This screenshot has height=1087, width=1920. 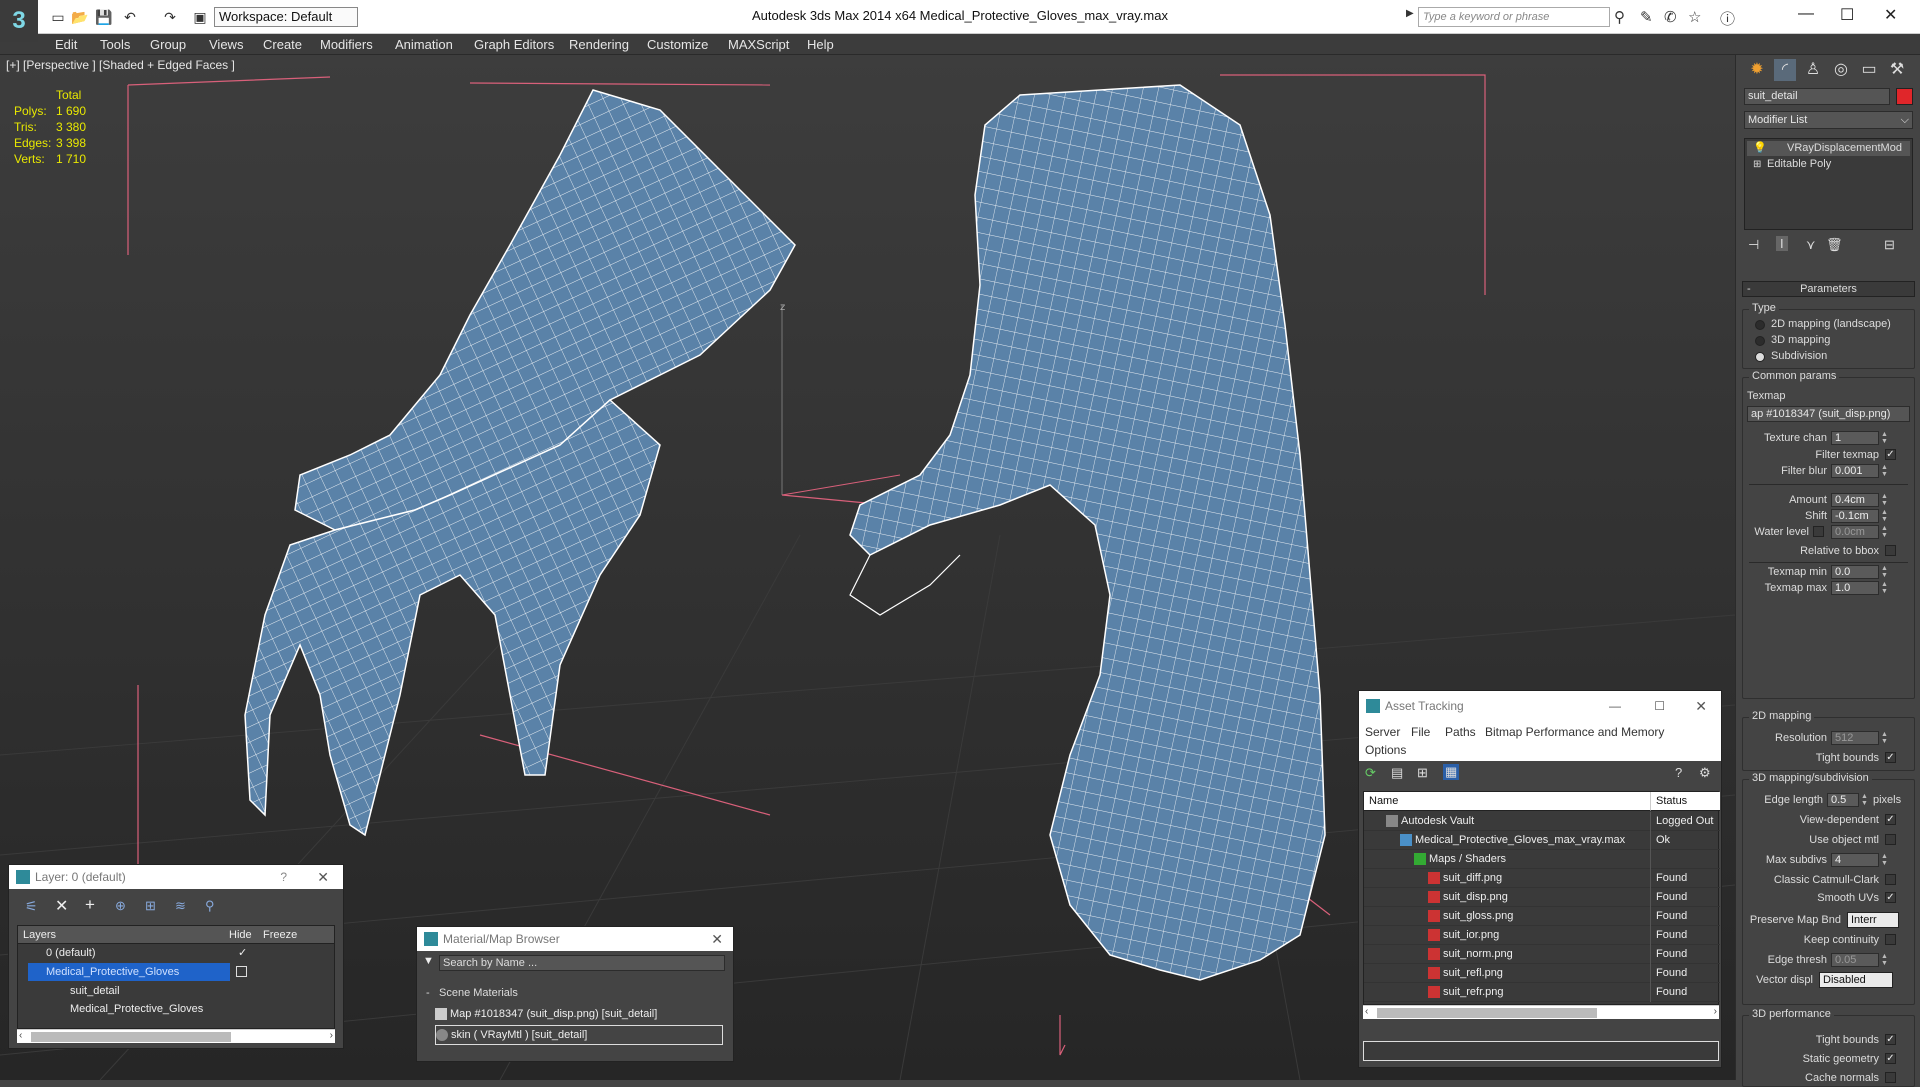 What do you see at coordinates (282, 44) in the screenshot?
I see `menu-create: Create` at bounding box center [282, 44].